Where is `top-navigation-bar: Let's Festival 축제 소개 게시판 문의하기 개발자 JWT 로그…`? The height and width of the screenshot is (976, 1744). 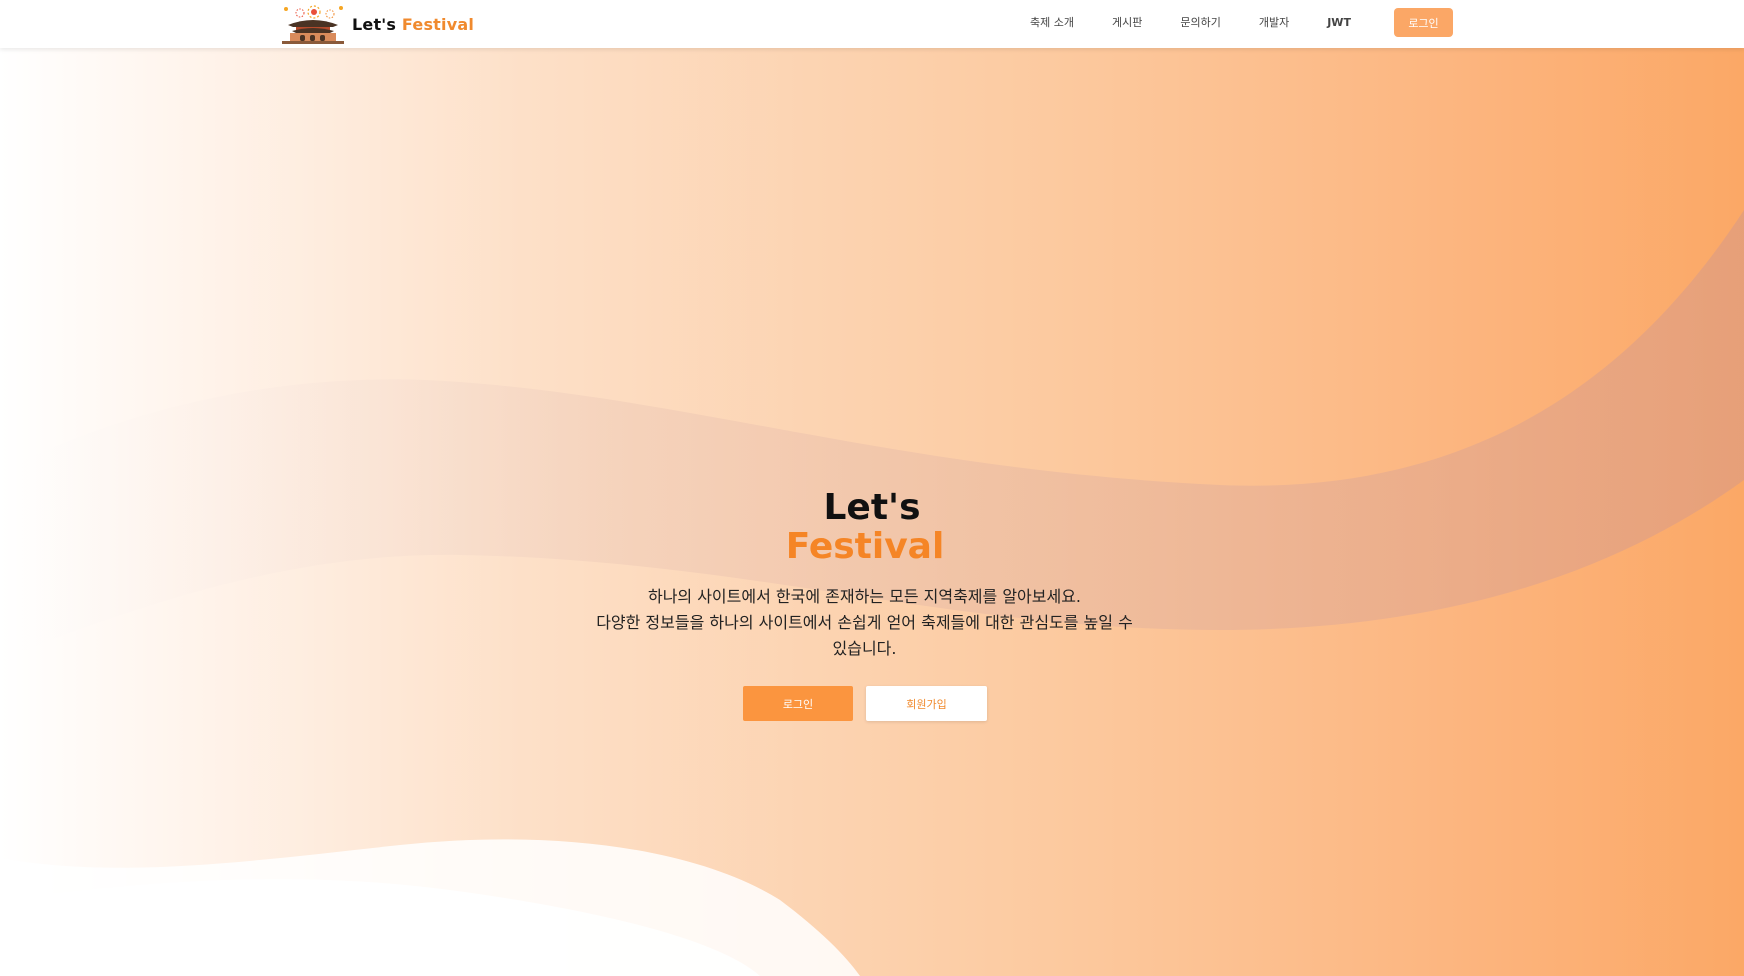
top-navigation-bar: Let's Festival 축제 소개 게시판 문의하기 개발자 JWT 로그… is located at coordinates (872, 24).